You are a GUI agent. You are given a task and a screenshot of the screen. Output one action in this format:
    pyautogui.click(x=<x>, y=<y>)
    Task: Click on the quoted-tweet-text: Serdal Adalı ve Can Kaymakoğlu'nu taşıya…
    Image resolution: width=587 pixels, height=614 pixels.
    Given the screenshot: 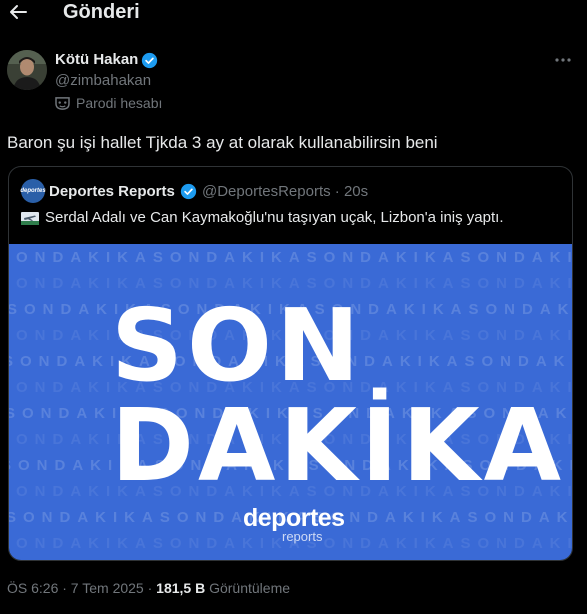 What is the action you would take?
    pyautogui.click(x=274, y=217)
    